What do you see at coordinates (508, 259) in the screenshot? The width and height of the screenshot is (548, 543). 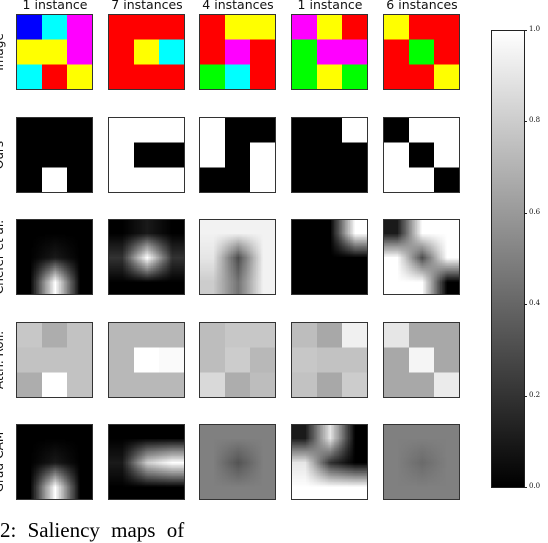 I see `colorbar` at bounding box center [508, 259].